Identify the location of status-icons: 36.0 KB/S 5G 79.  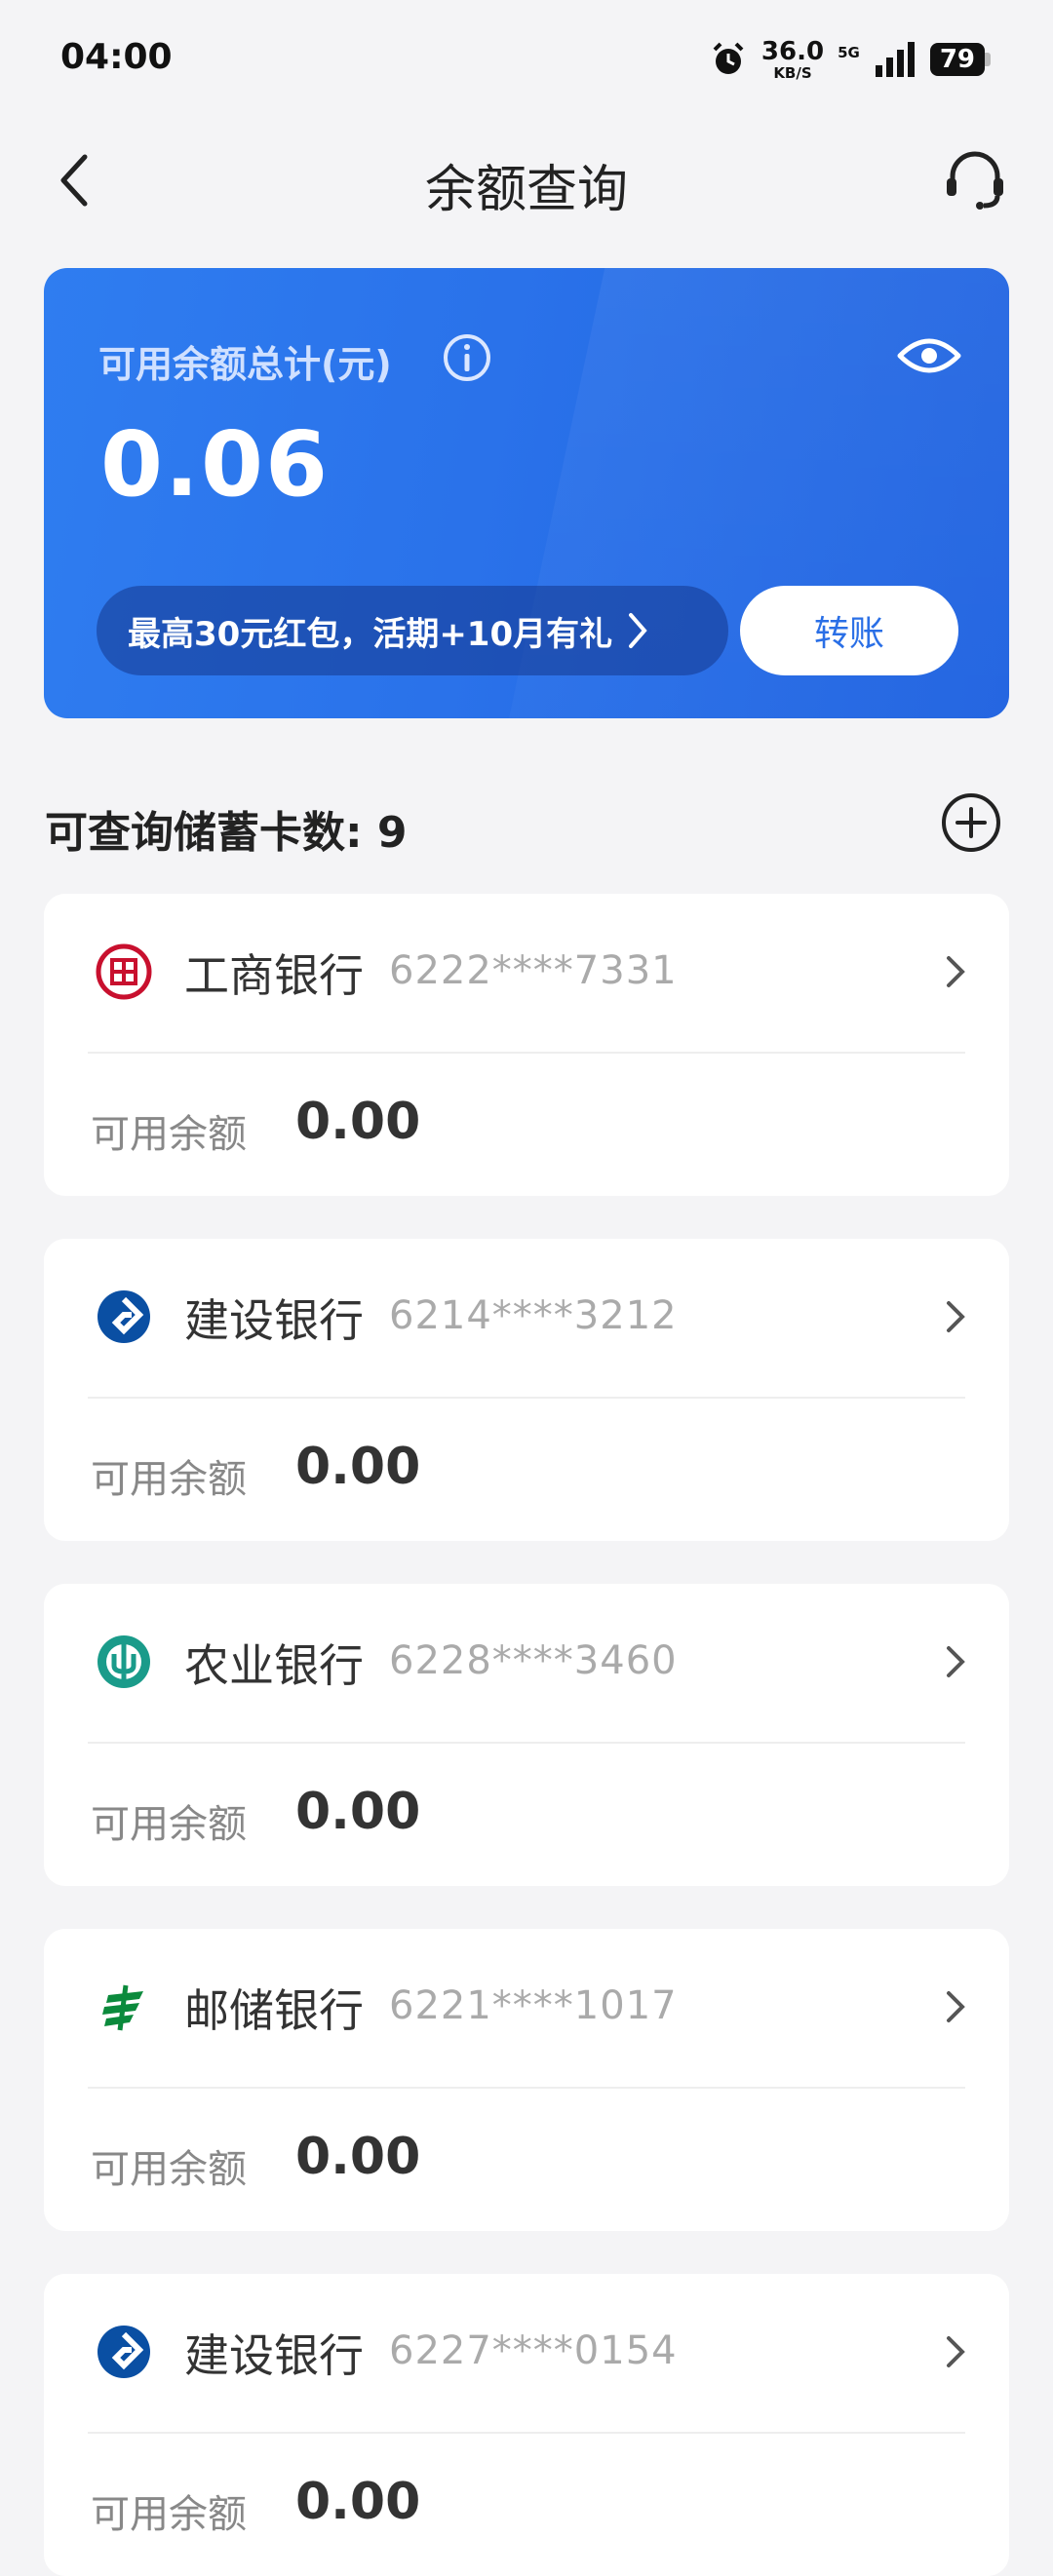
(850, 59).